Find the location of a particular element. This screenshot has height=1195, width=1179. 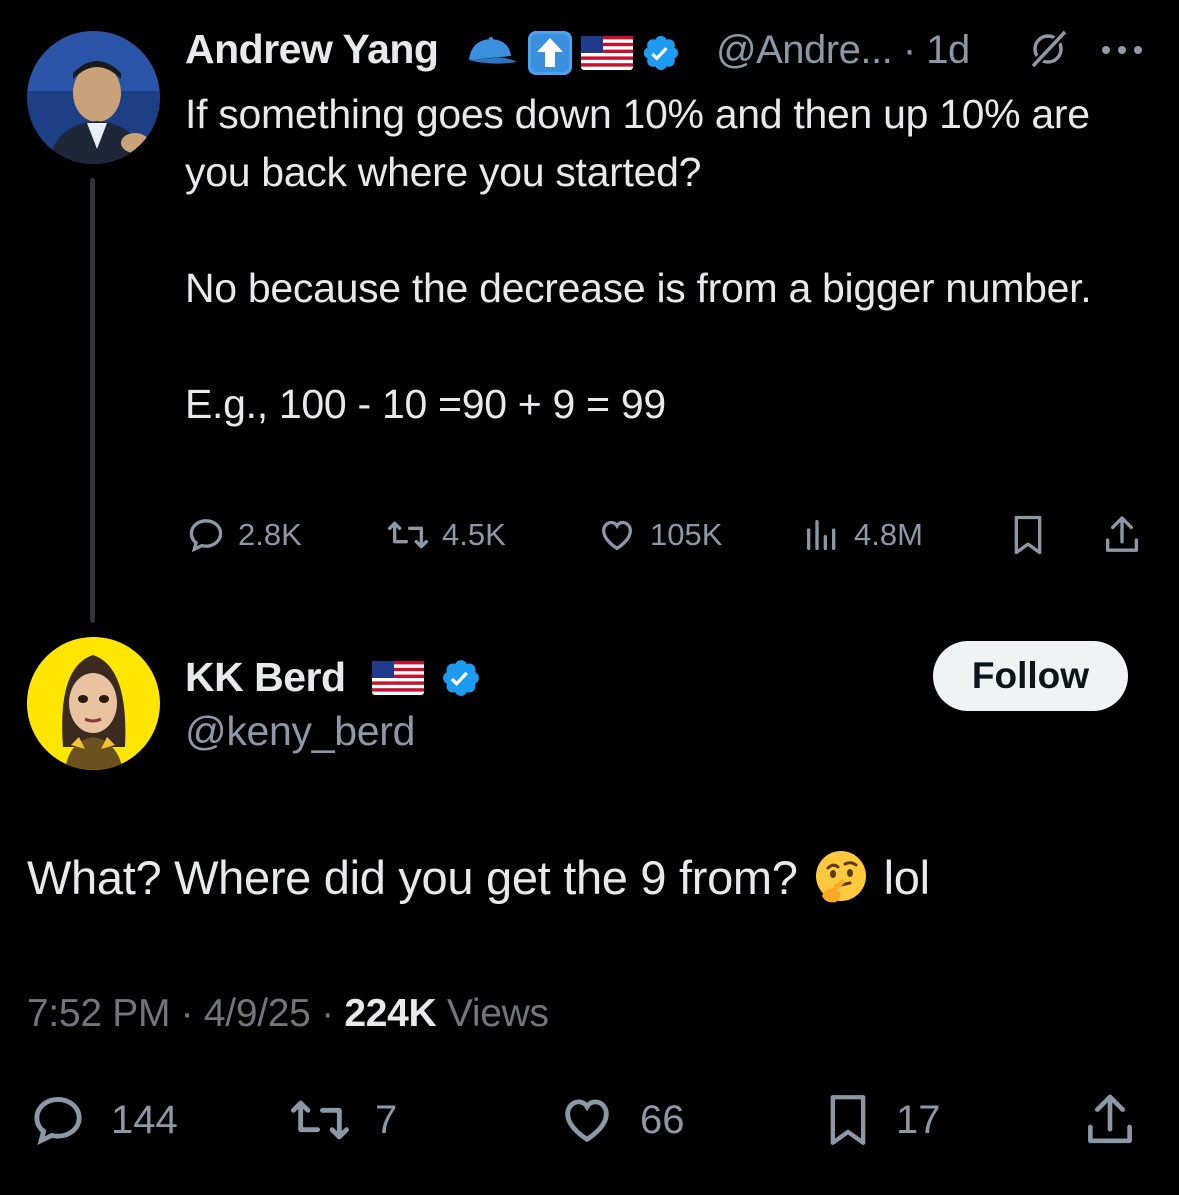

reply-action-bar: 144 7 66 17 is located at coordinates (587, 1120).